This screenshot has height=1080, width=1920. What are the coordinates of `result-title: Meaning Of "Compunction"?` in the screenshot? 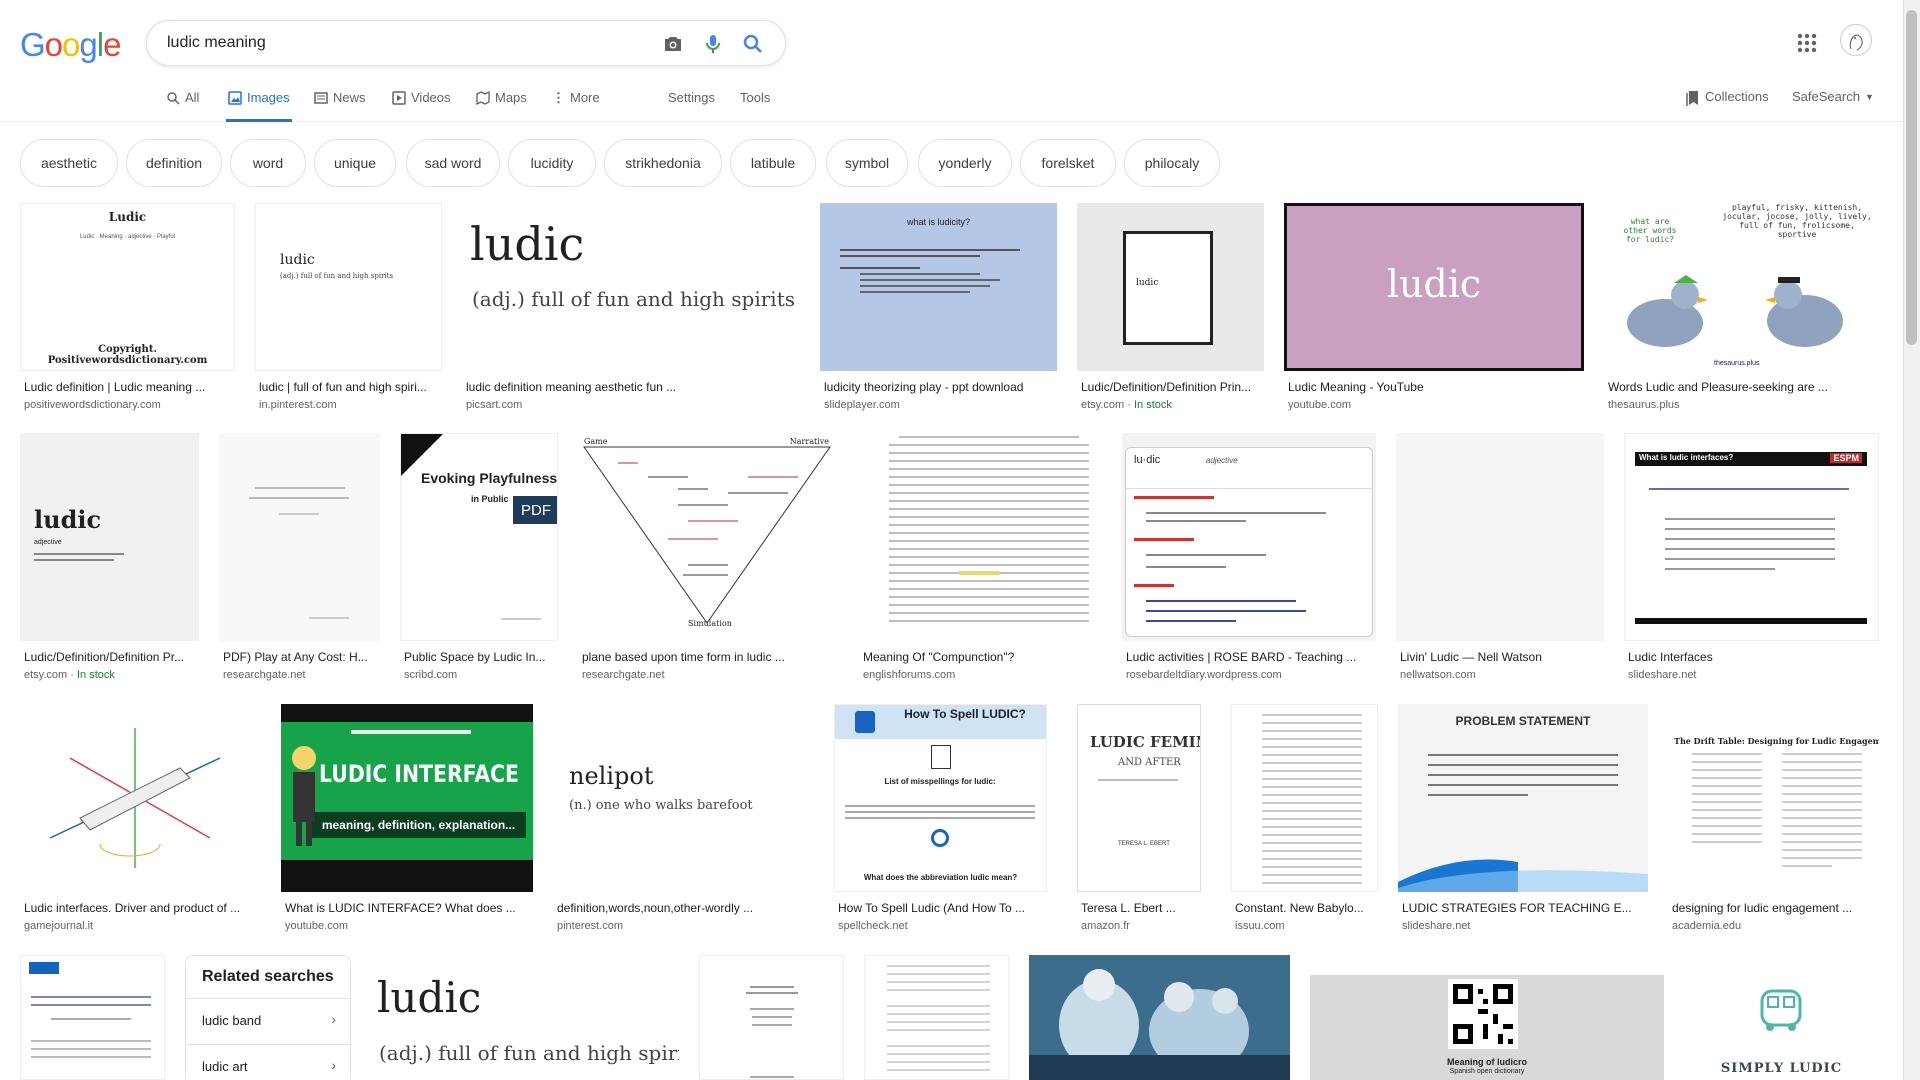 It's located at (980, 657).